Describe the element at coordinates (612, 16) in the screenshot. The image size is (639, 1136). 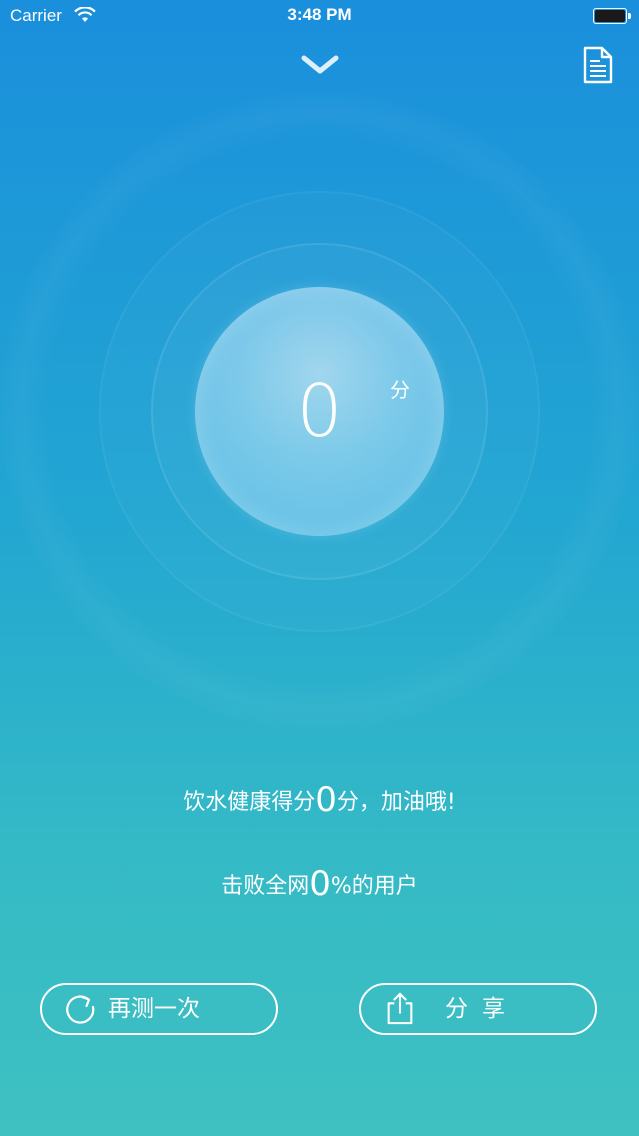
I see `battery-icon` at that location.